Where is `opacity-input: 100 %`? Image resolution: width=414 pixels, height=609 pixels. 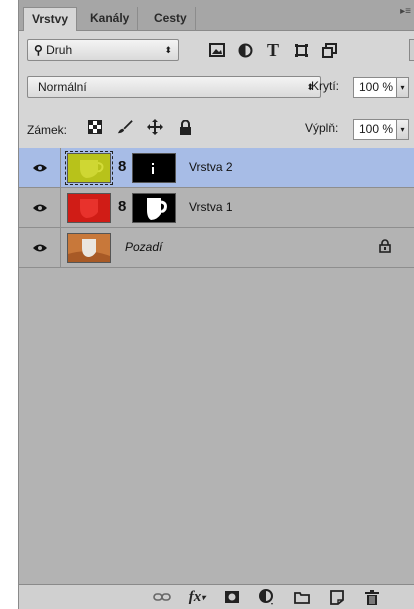
opacity-input: 100 % is located at coordinates (375, 87).